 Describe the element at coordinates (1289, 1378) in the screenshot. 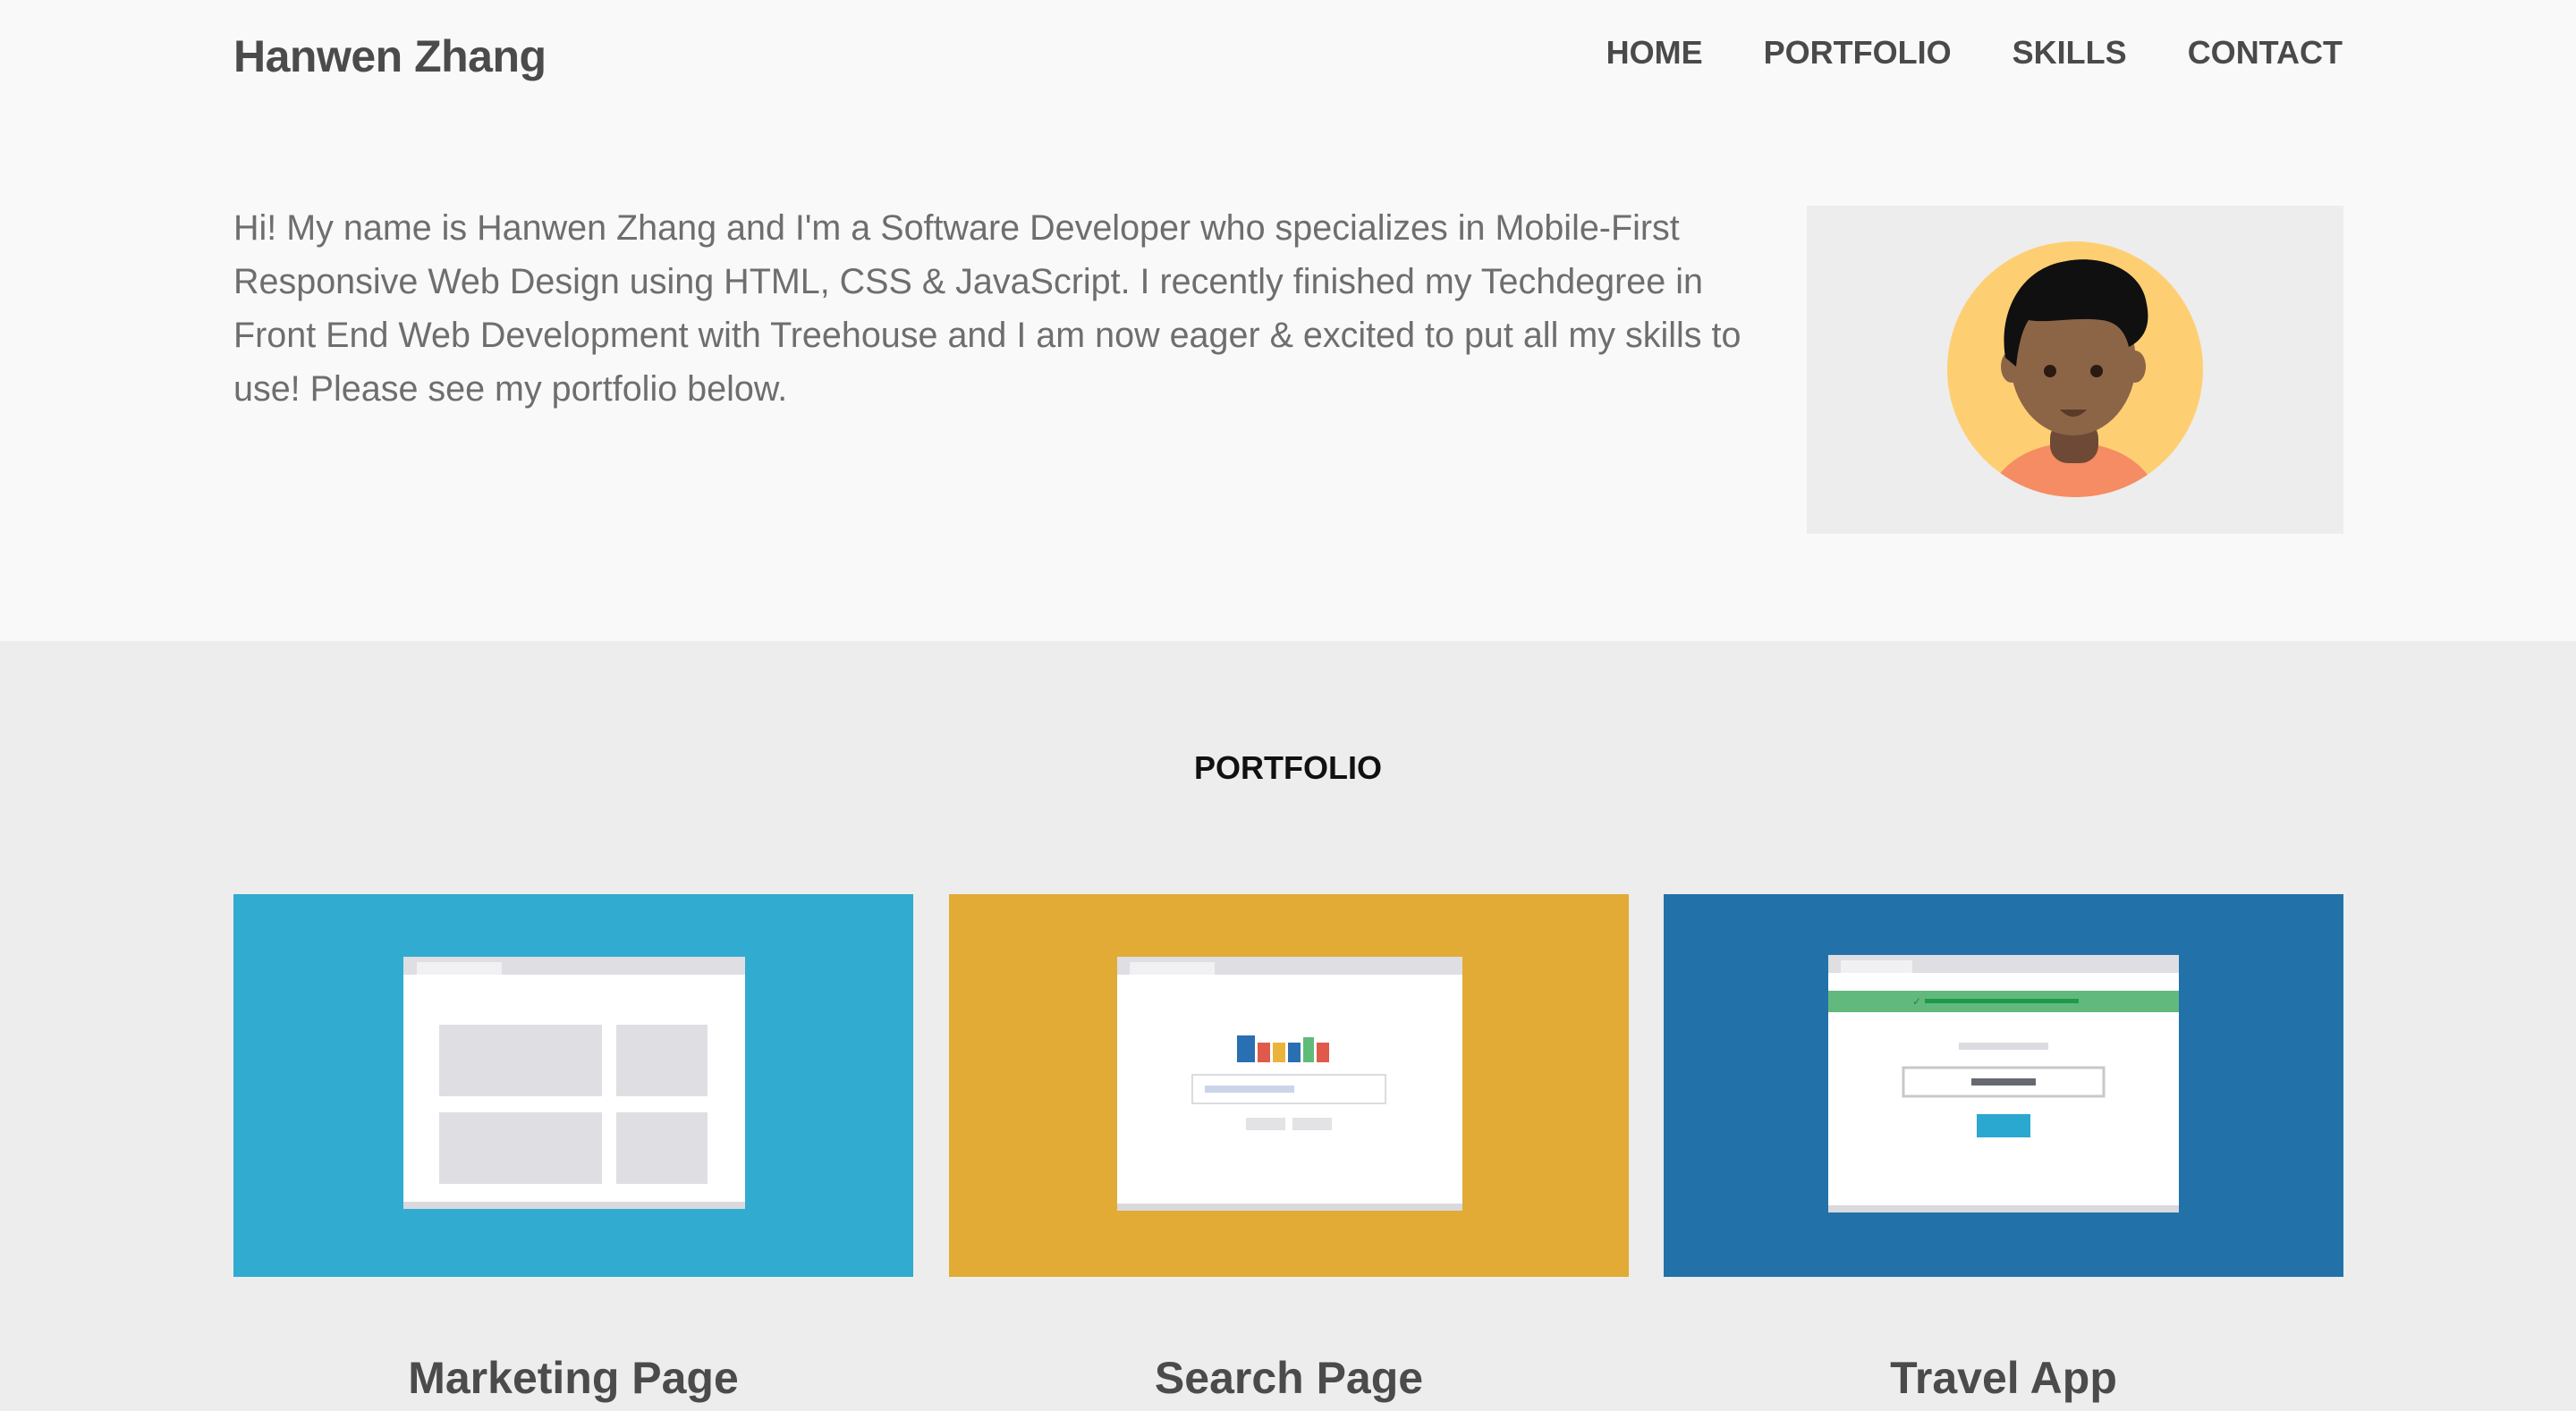

I see `portfolio-card-title: Search Page` at that location.